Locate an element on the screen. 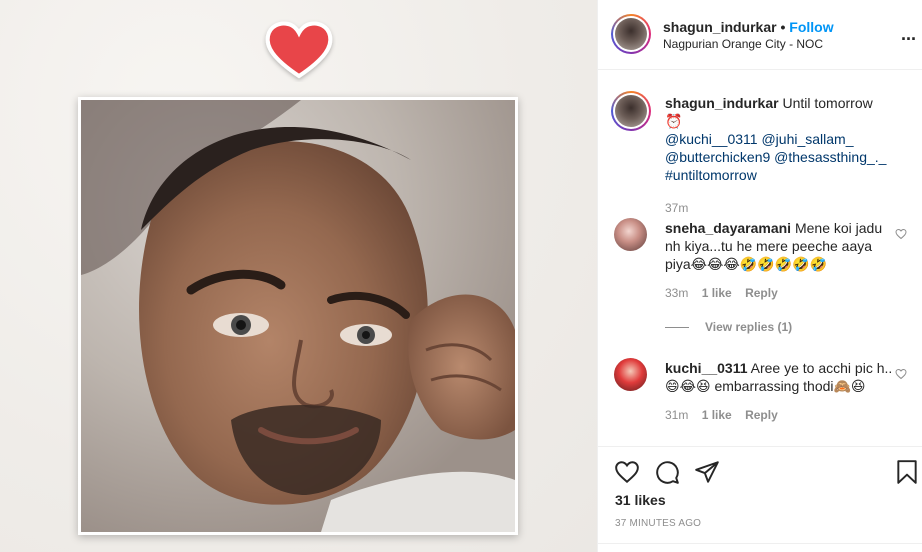 Image resolution: width=922 pixels, height=552 pixels. heart-icon is located at coordinates (299, 50).